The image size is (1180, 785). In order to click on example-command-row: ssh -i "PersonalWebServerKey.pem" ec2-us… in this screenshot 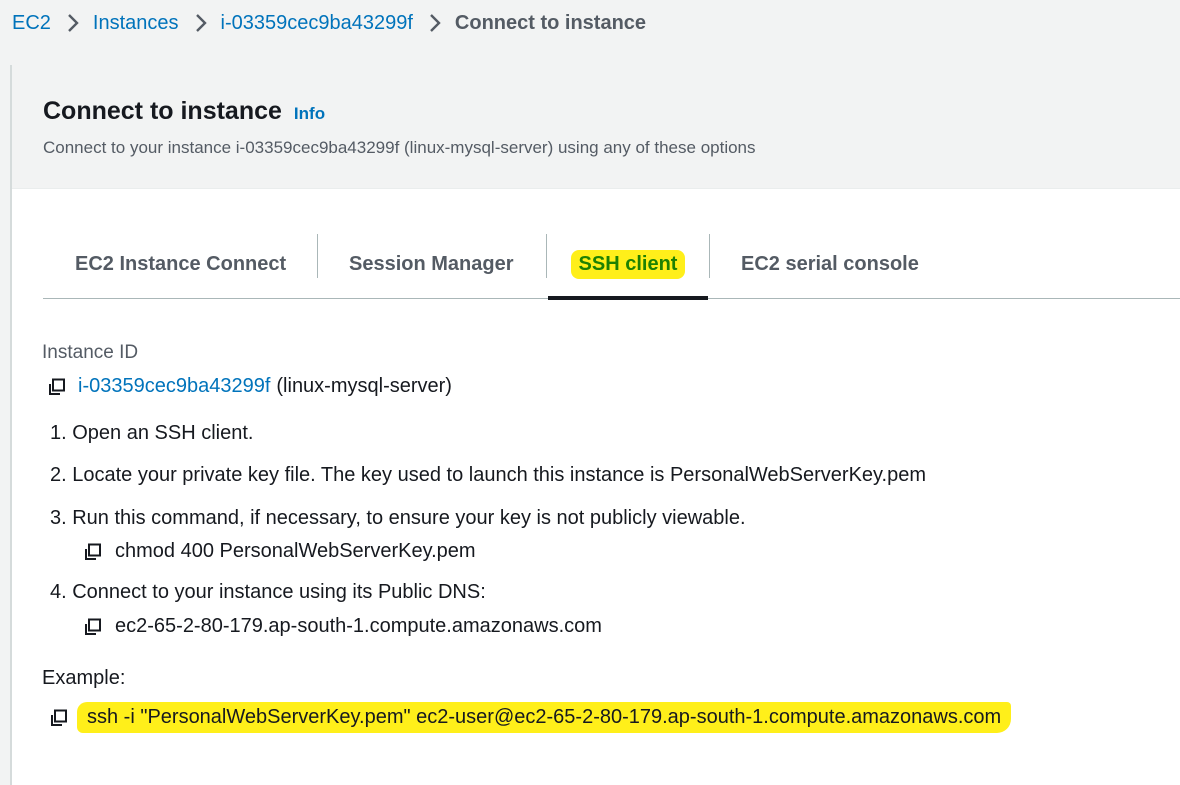, I will do `click(530, 717)`.